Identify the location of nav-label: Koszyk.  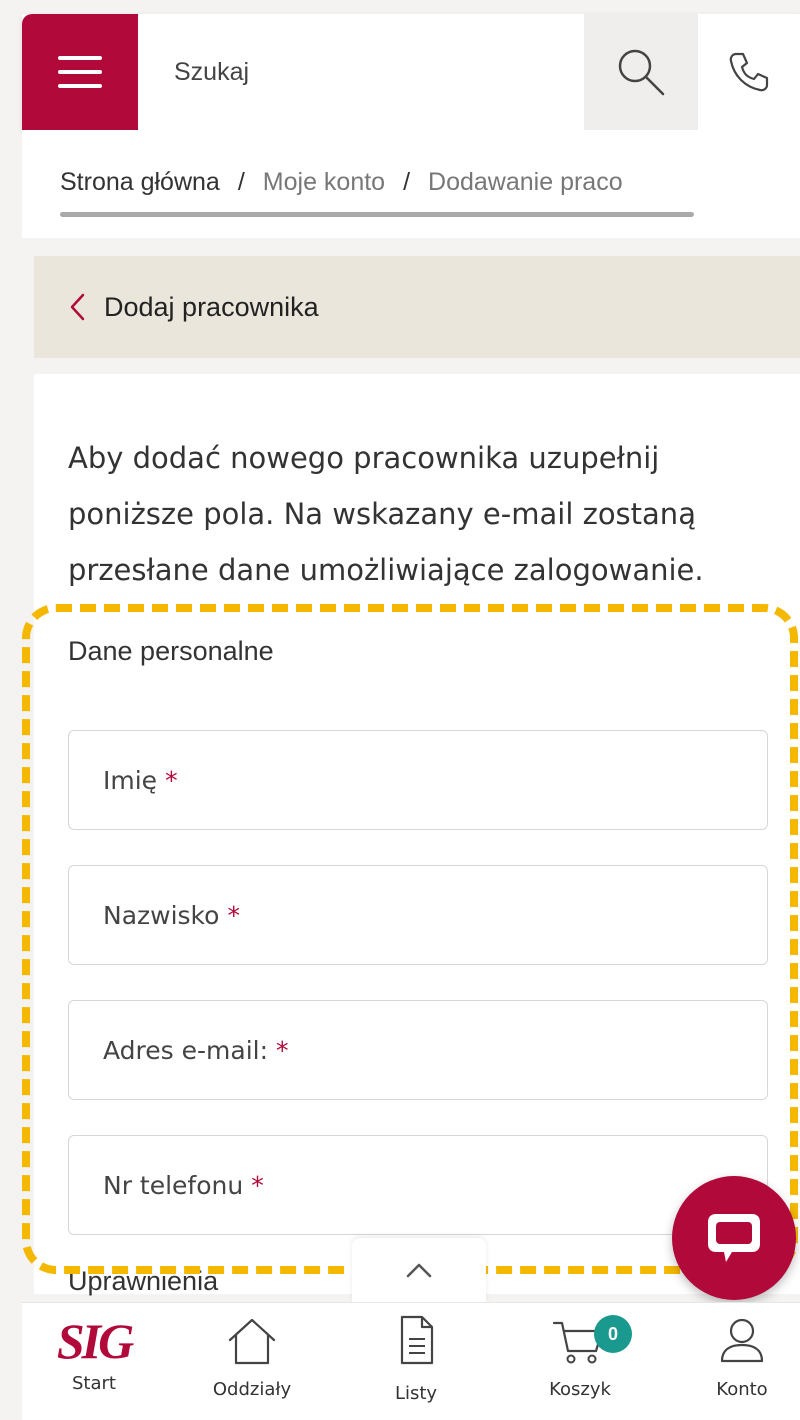
(580, 1389).